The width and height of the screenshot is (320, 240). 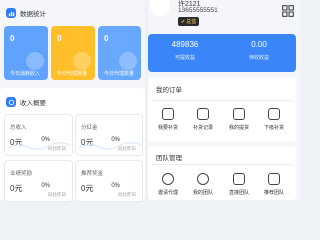 I want to click on pickup-icon, so click(x=239, y=114).